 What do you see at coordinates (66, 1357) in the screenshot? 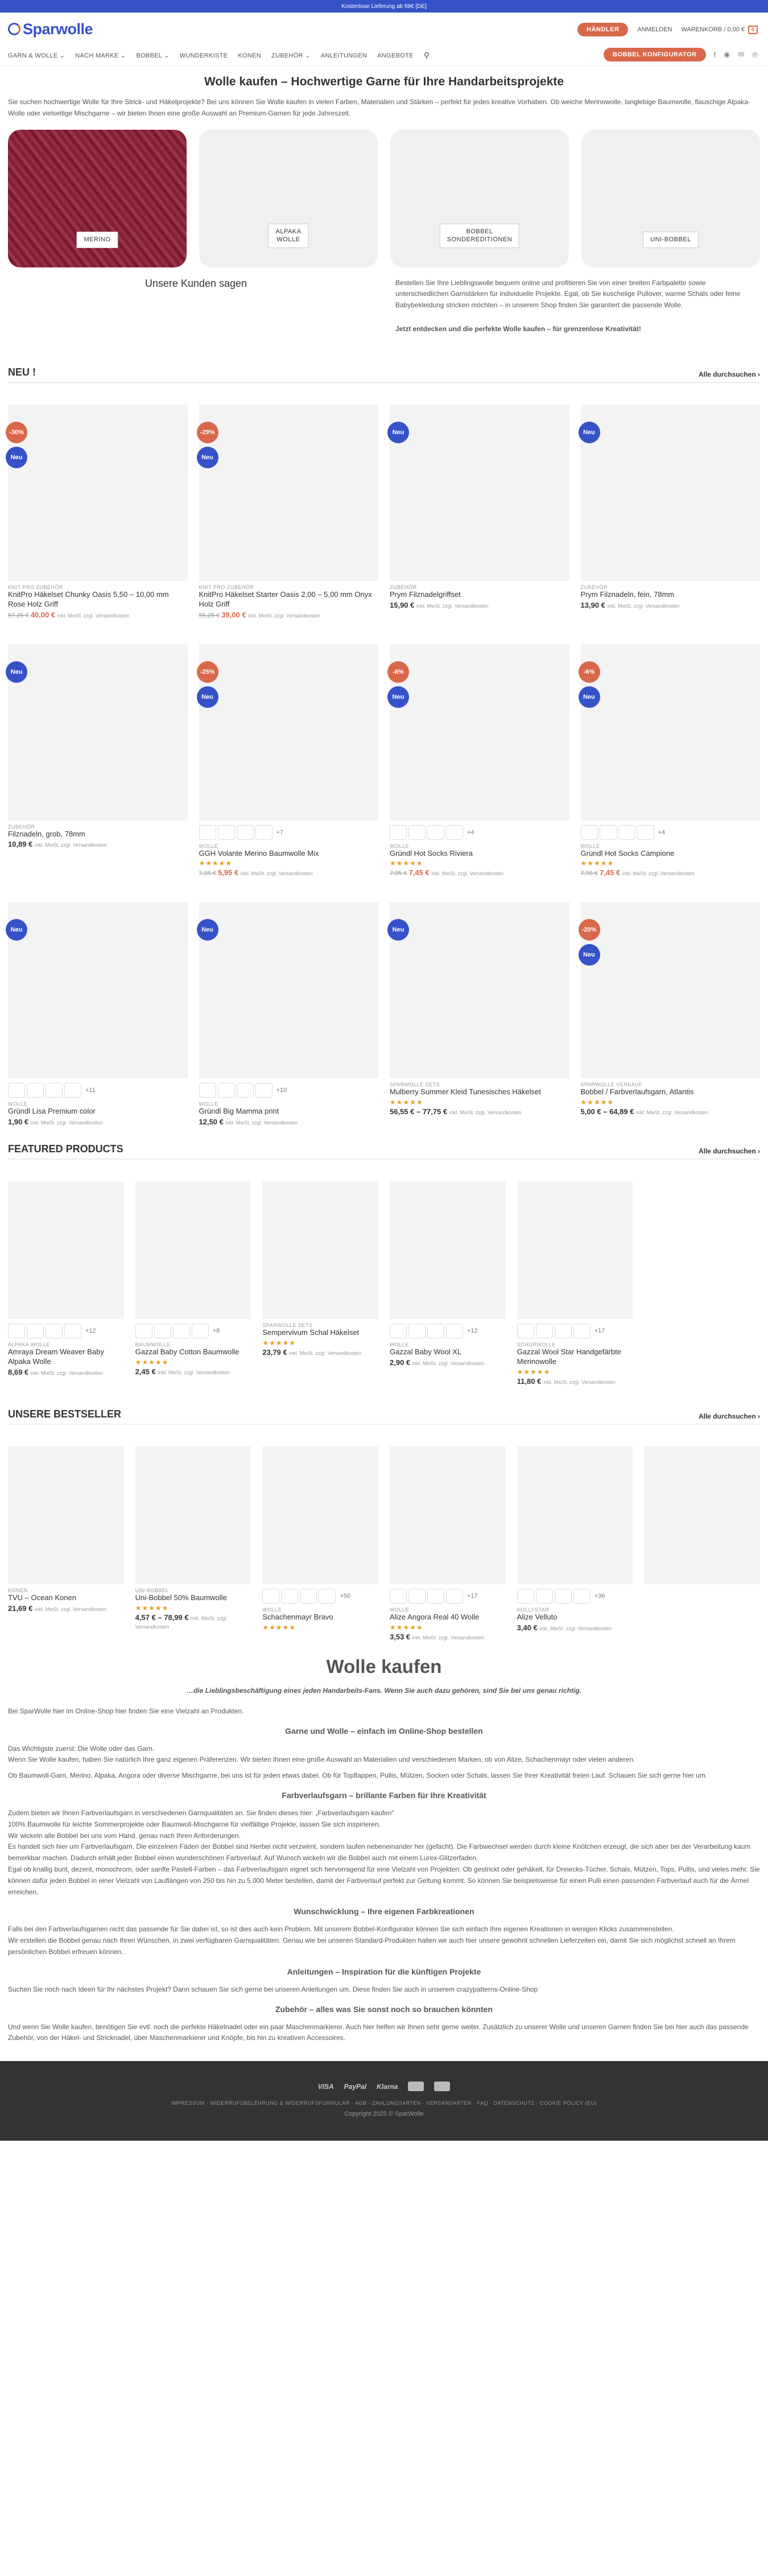
I see `product-name: Amraya Dream Weaver Baby Alpaka Wolle` at bounding box center [66, 1357].